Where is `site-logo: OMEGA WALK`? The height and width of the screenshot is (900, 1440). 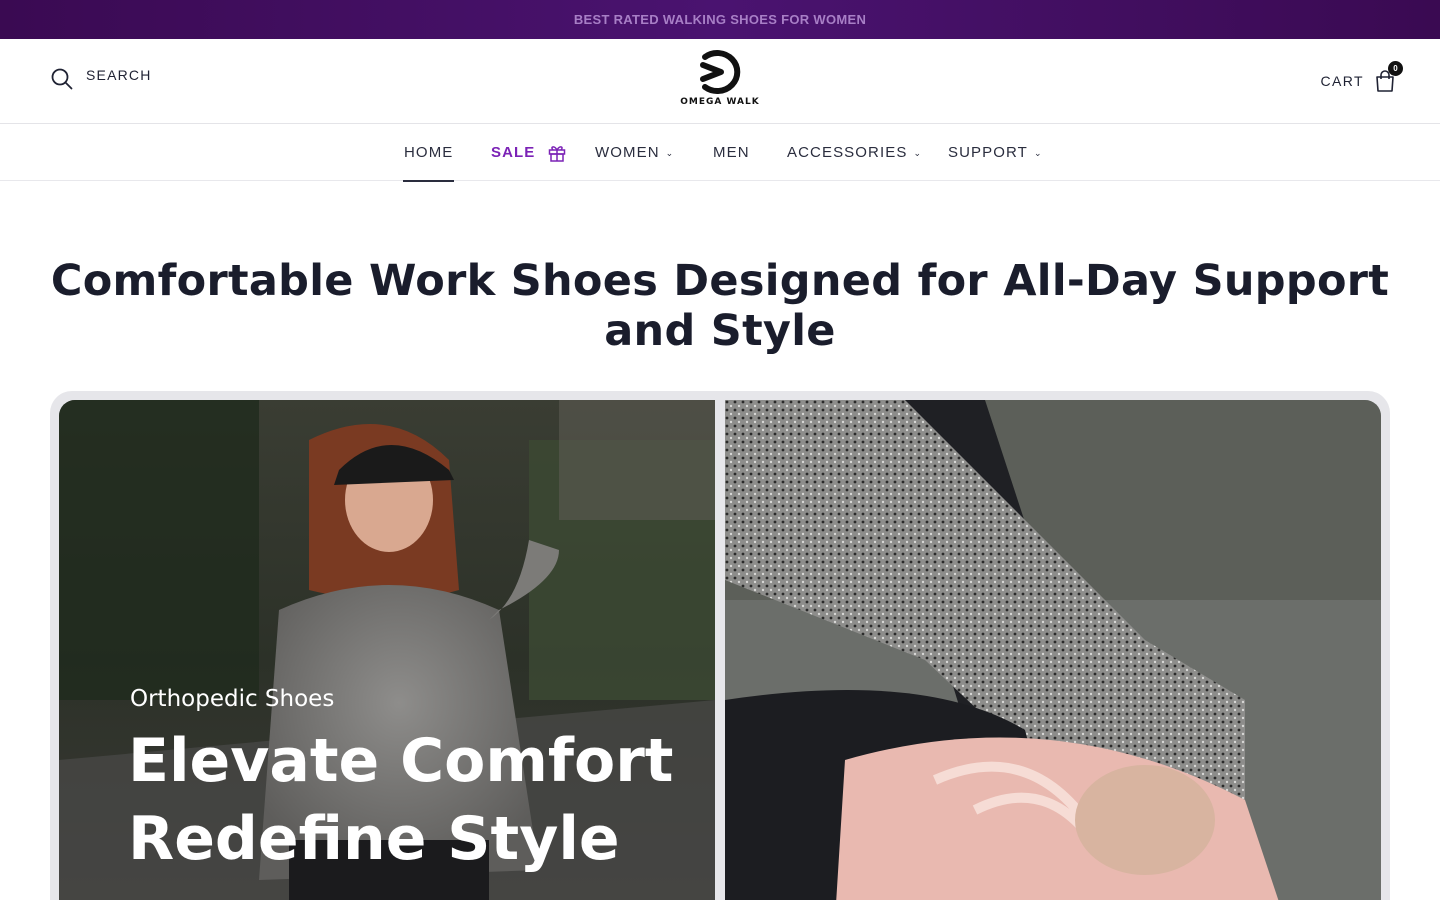 site-logo: OMEGA WALK is located at coordinates (720, 82).